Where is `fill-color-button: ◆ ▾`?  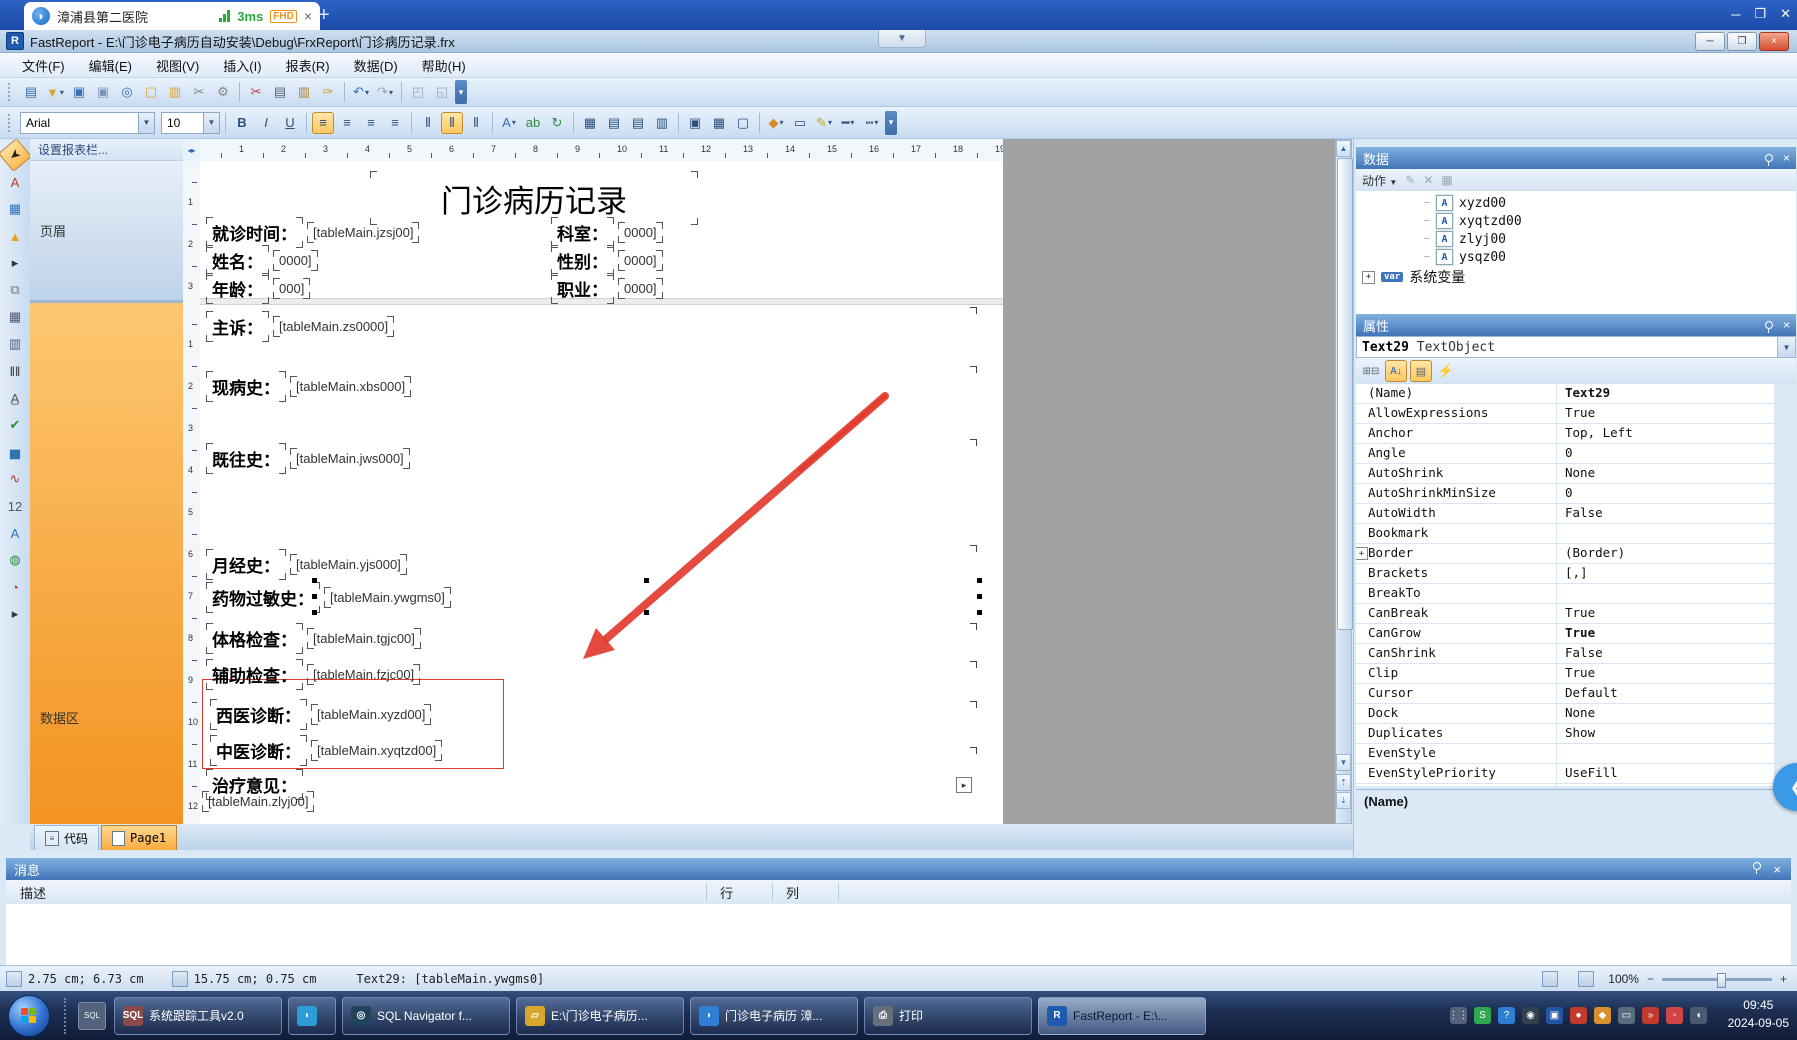
fill-color-button: ◆ ▾ is located at coordinates (776, 123).